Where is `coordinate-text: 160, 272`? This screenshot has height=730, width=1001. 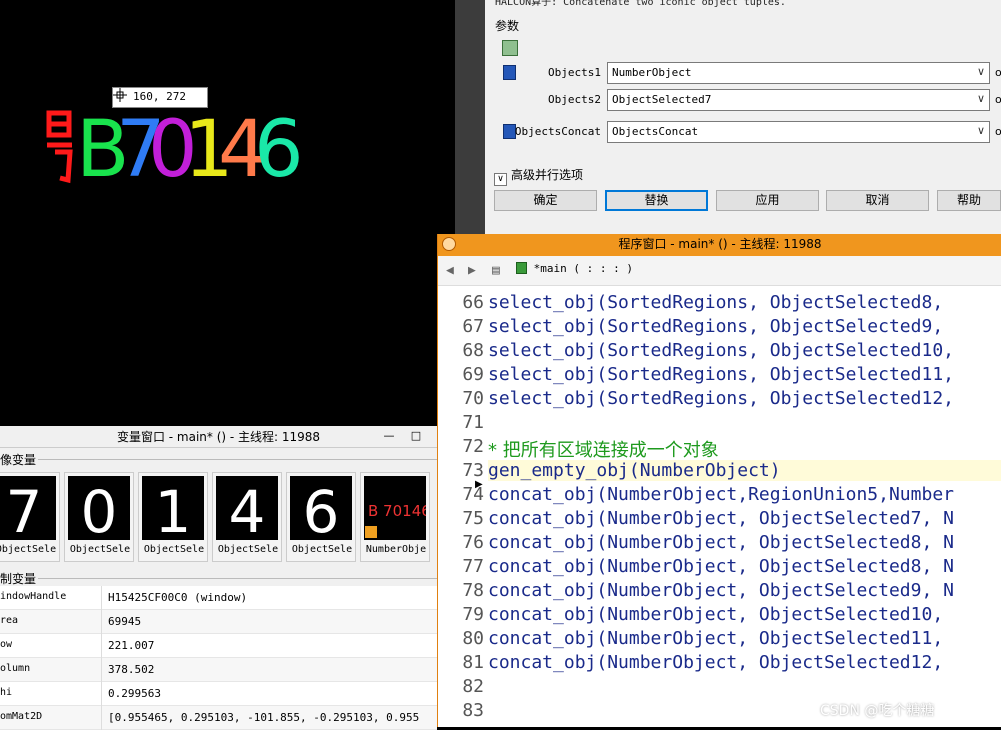 coordinate-text: 160, 272 is located at coordinates (159, 96).